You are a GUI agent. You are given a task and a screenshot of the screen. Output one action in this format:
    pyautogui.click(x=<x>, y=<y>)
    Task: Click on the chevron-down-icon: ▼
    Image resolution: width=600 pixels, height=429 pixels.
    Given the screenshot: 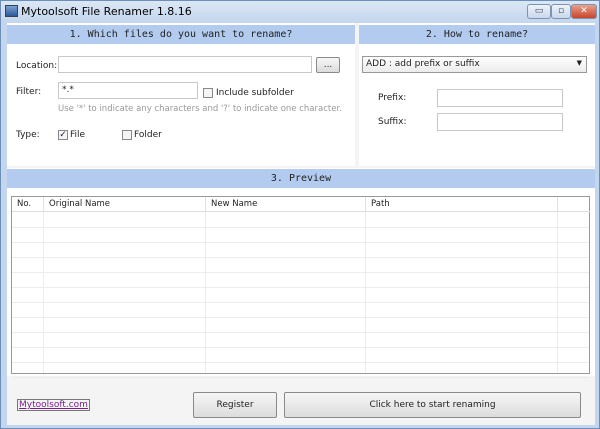 What is the action you would take?
    pyautogui.click(x=579, y=63)
    